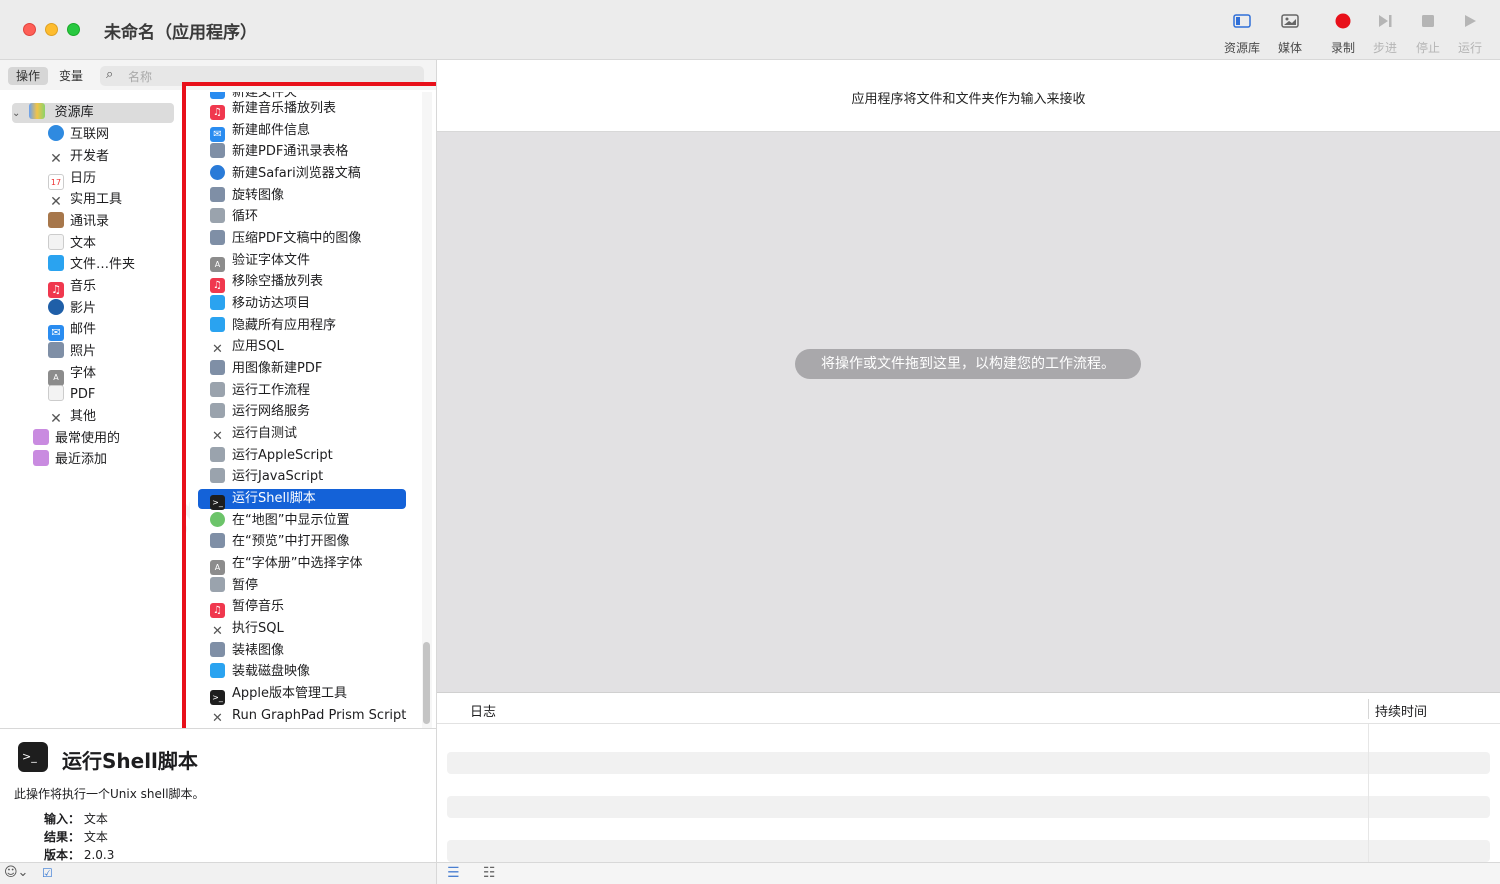 Image resolution: width=1500 pixels, height=884 pixels. What do you see at coordinates (83, 329) in the screenshot?
I see `library-item-label: 邮件` at bounding box center [83, 329].